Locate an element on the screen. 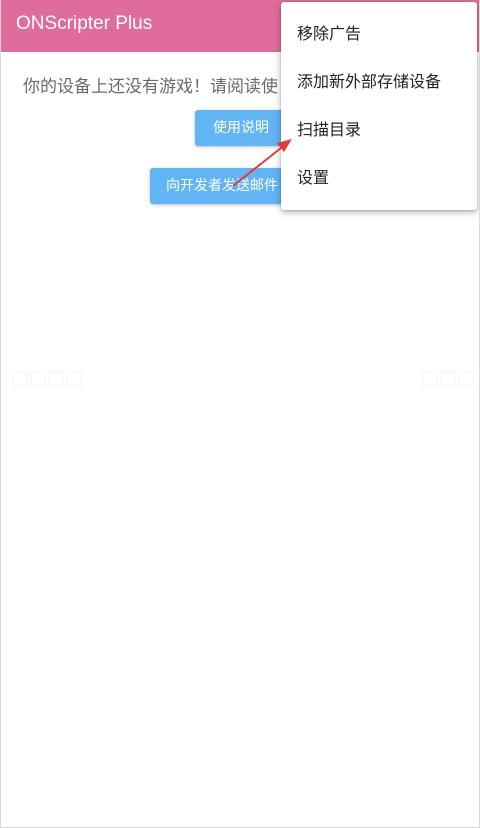 Image resolution: width=480 pixels, height=828 pixels. menu-item-scan-directory: 扫描目录 is located at coordinates (379, 130).